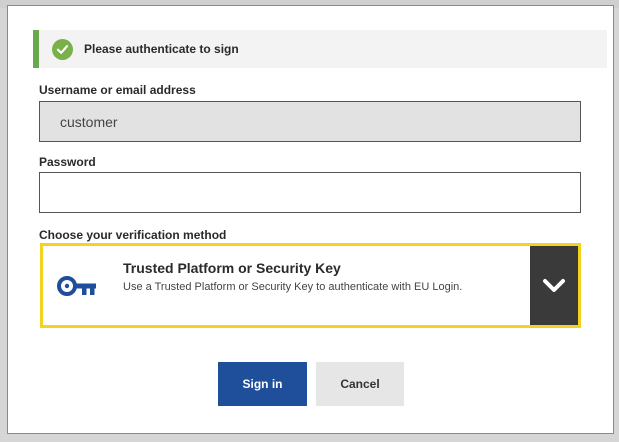  Describe the element at coordinates (161, 49) in the screenshot. I see `banner-message: Please authenticate to sign` at that location.